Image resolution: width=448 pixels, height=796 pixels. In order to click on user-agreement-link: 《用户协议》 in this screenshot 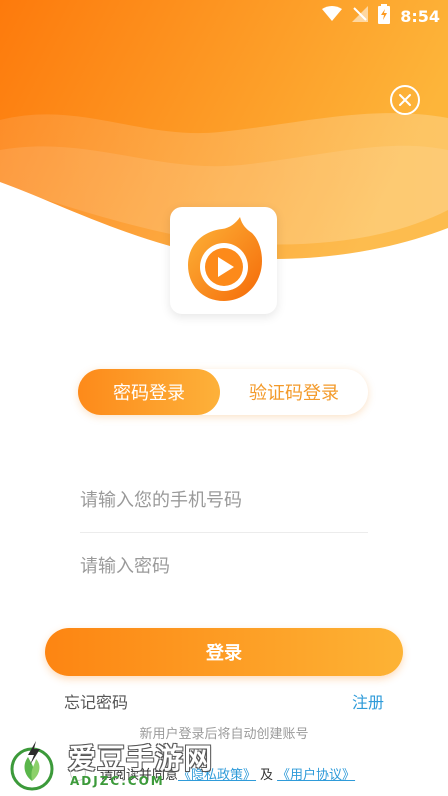, I will do `click(316, 773)`.